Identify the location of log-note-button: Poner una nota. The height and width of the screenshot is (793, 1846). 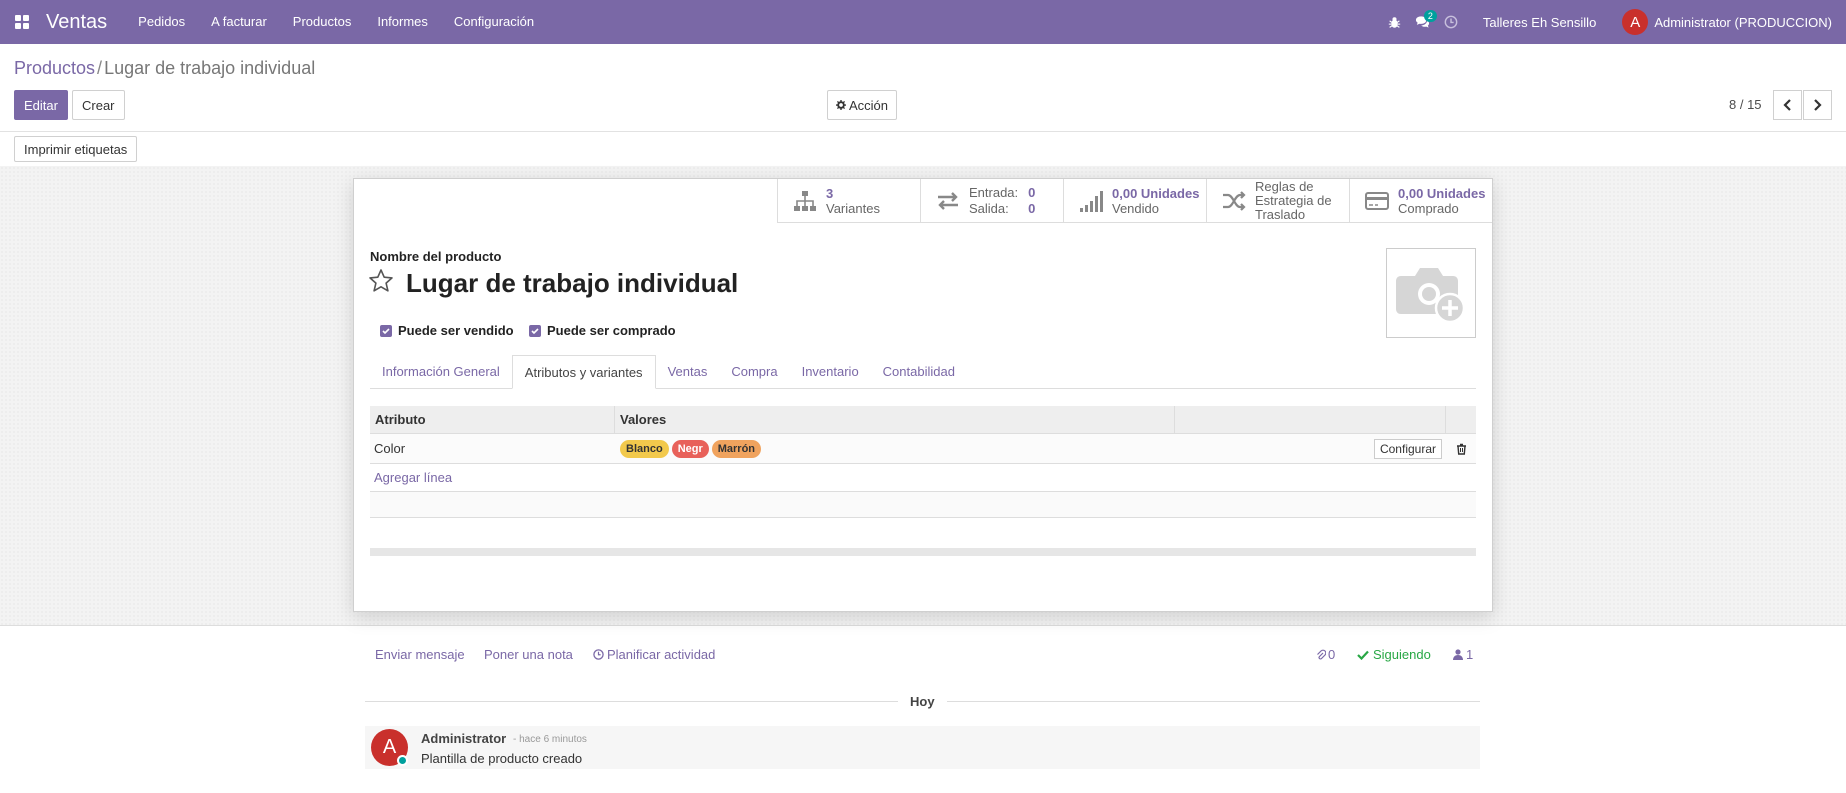
(528, 654).